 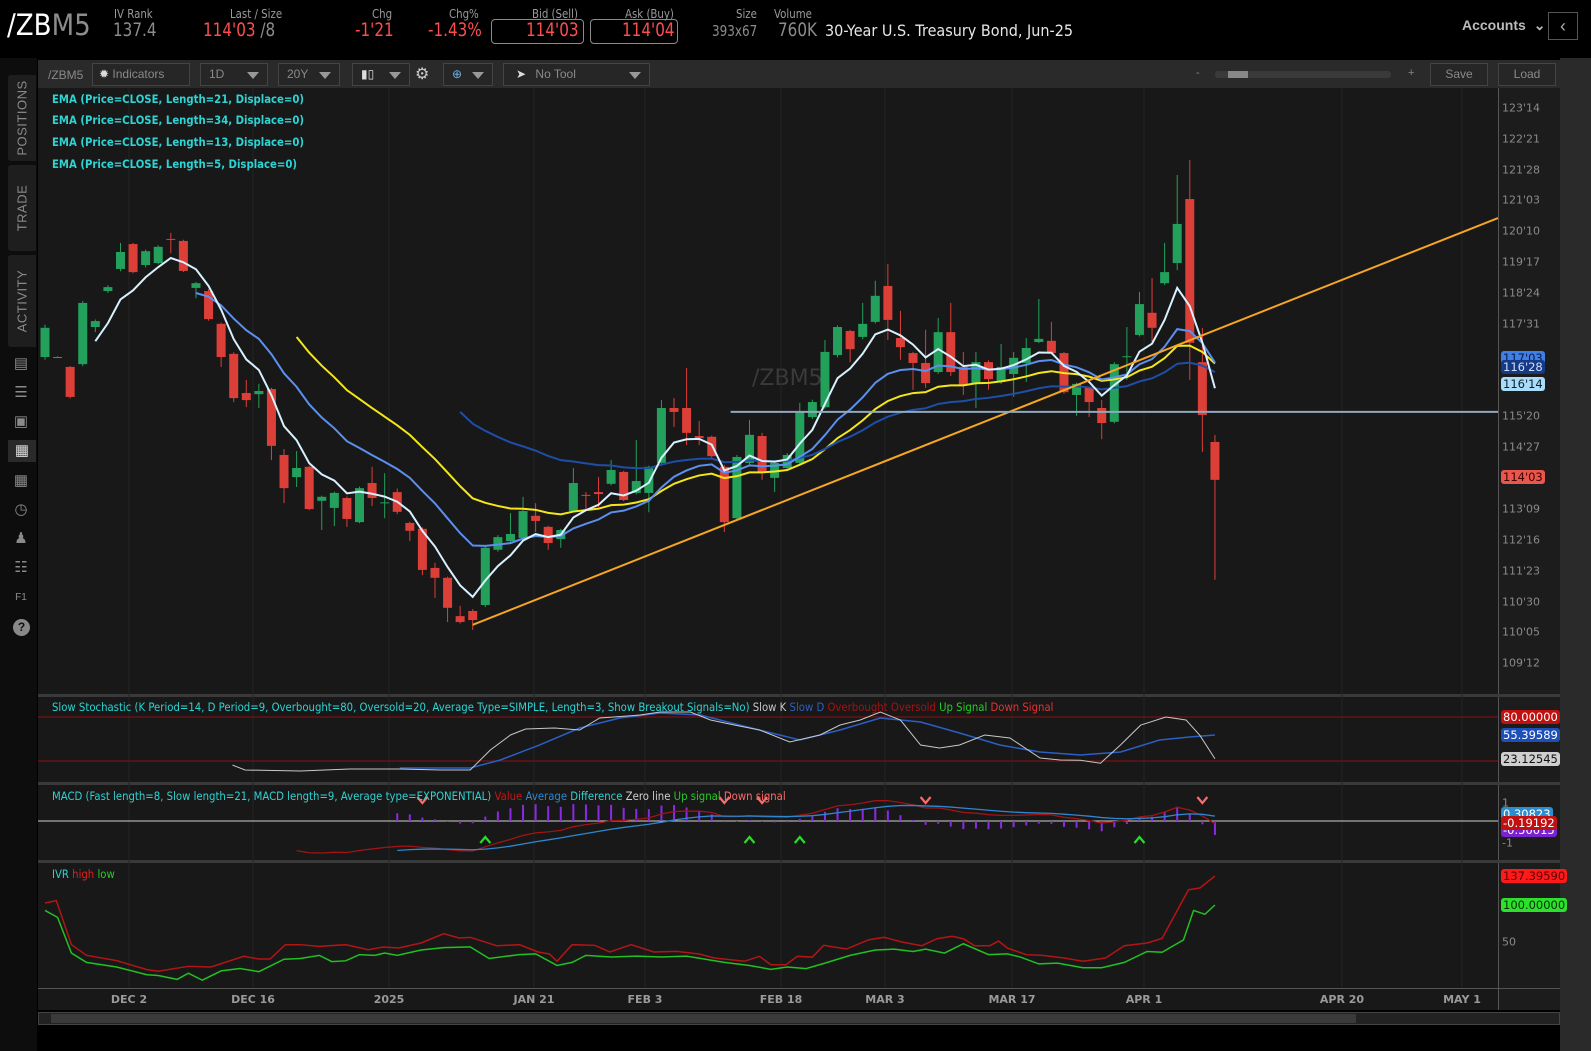 I want to click on macd-pane, so click(x=768, y=825).